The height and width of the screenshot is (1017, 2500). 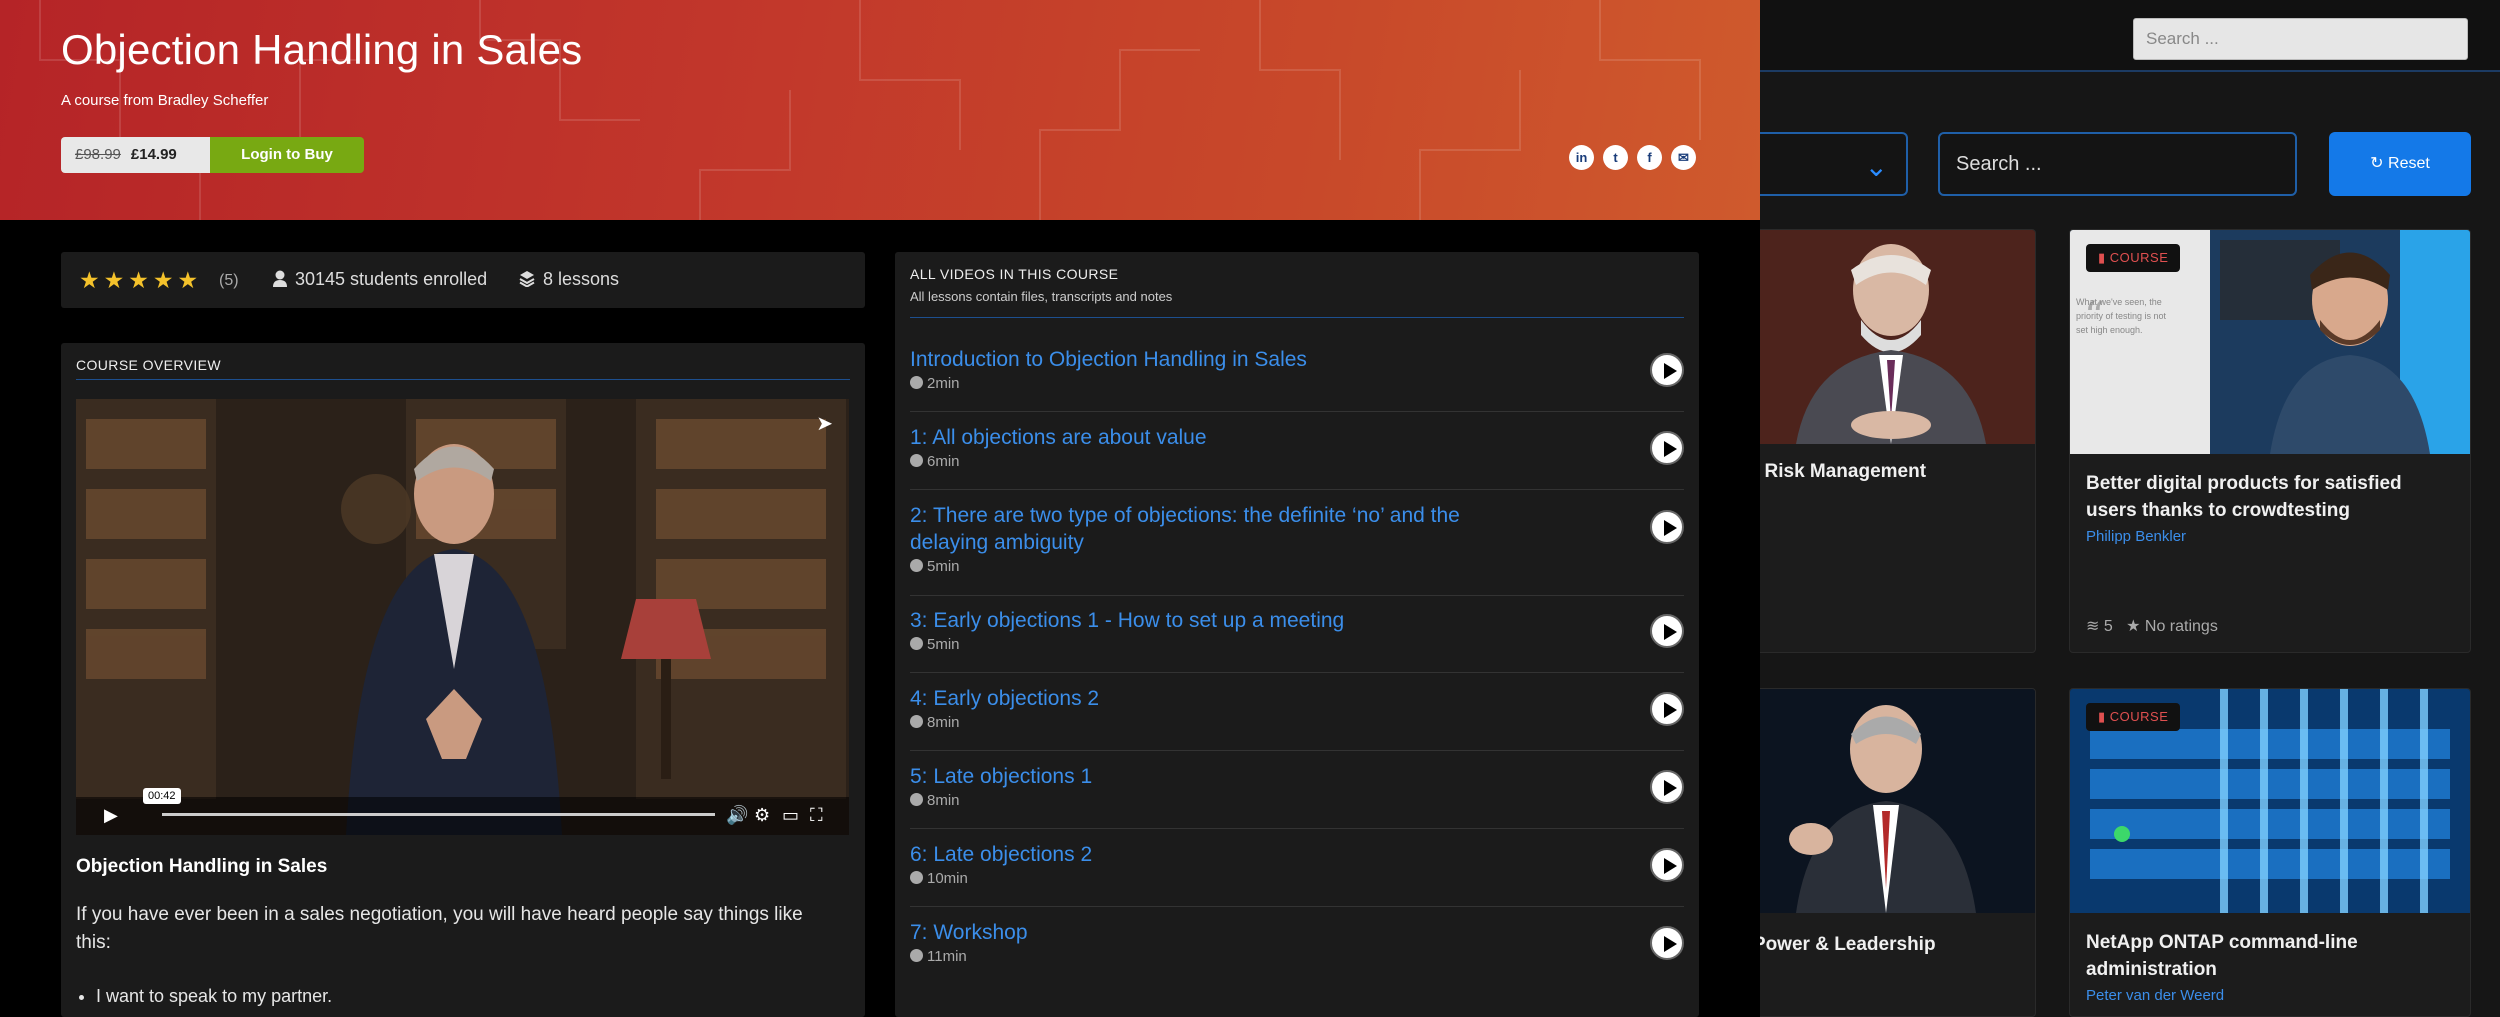 I want to click on lessons-heading: ALL VIDEOS IN THIS COURSE, so click(x=1014, y=274).